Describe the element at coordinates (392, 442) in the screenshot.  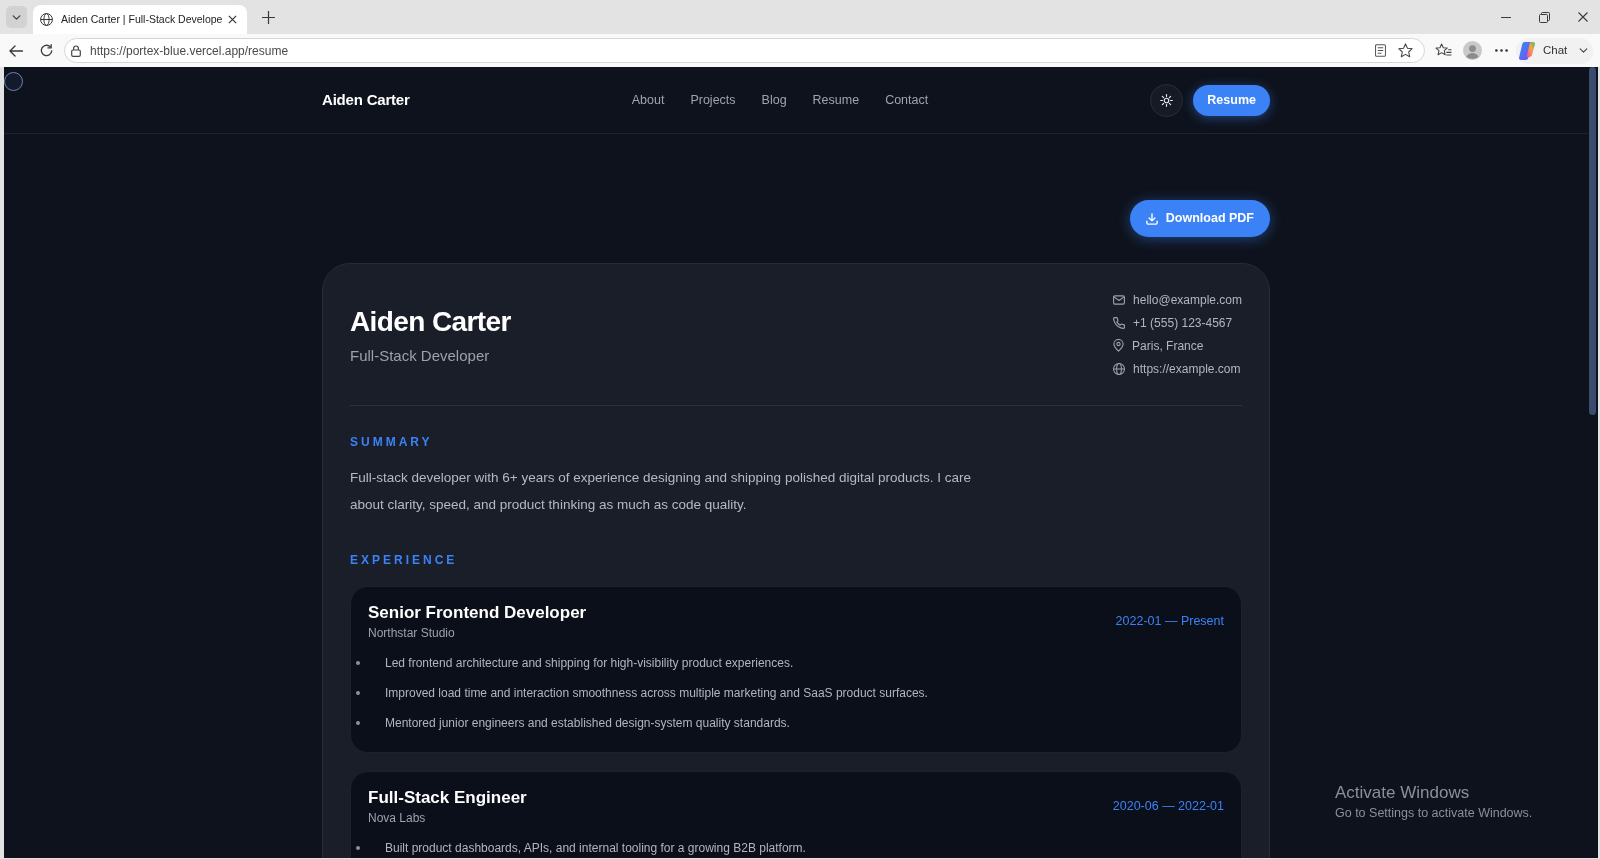
I see `section-heading: SUMMARY` at that location.